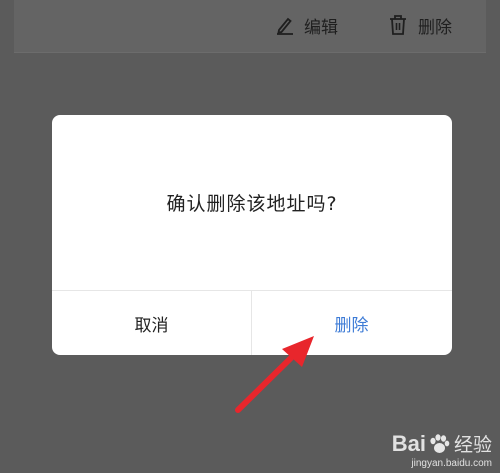 Image resolution: width=500 pixels, height=473 pixels. I want to click on annotation-arrow-icon, so click(274, 374).